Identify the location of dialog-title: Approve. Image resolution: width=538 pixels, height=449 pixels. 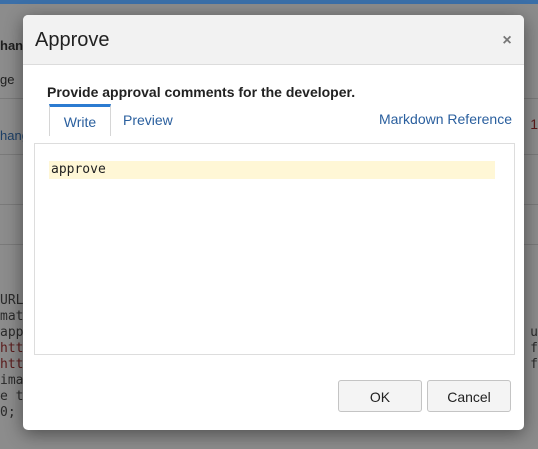
(72, 40).